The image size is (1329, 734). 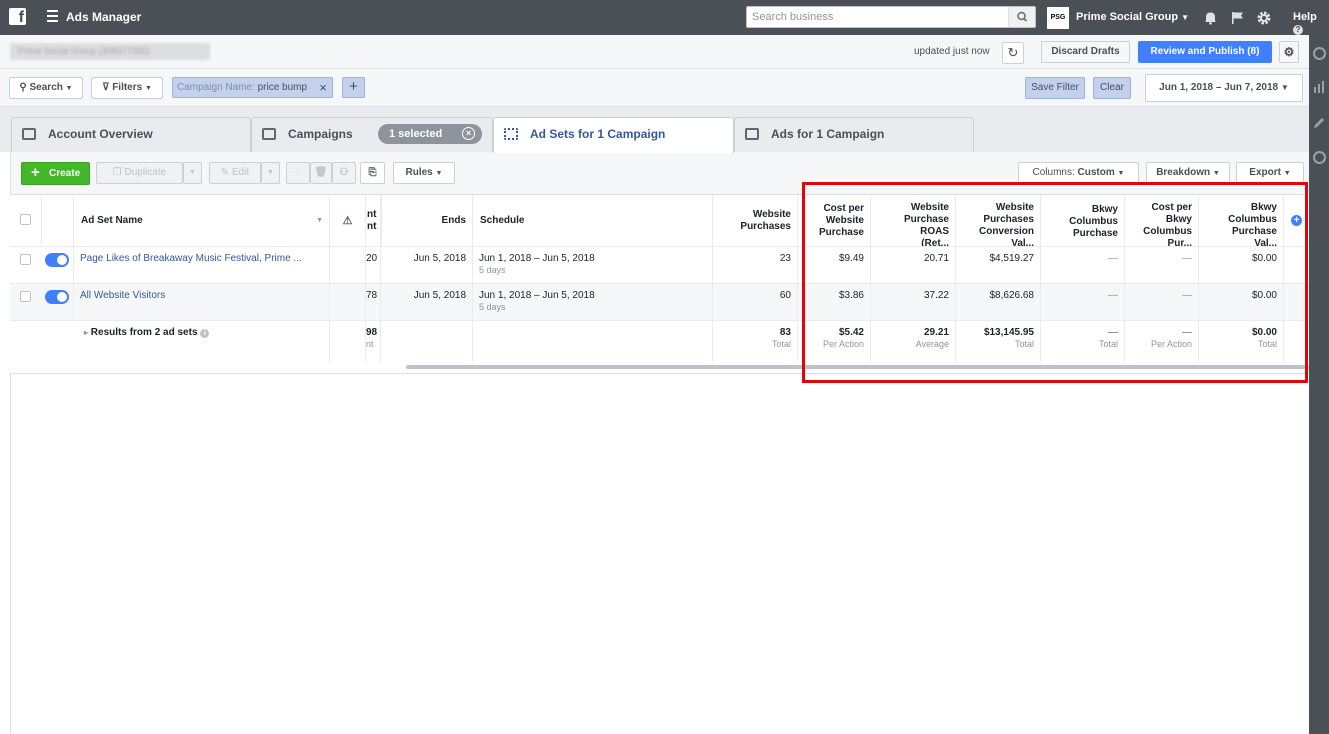 I want to click on ends-cell: Jun 5, 2018, so click(x=427, y=302).